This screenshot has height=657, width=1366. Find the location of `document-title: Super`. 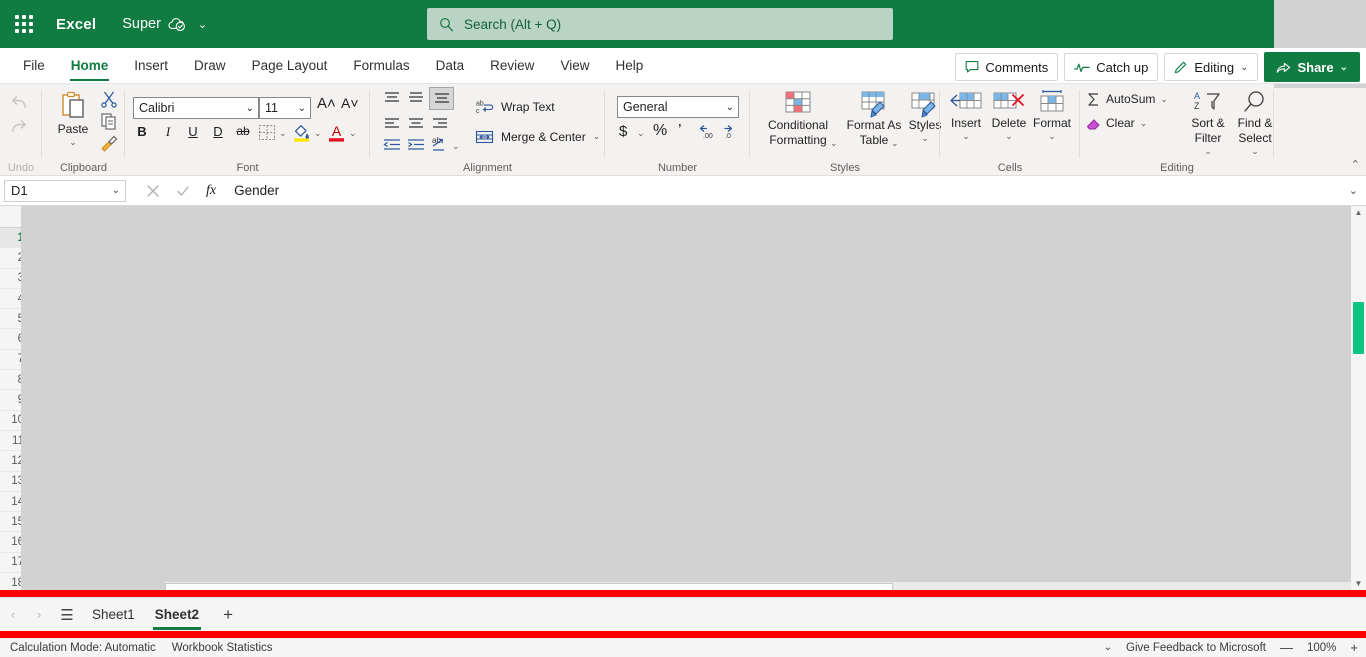

document-title: Super is located at coordinates (141, 24).